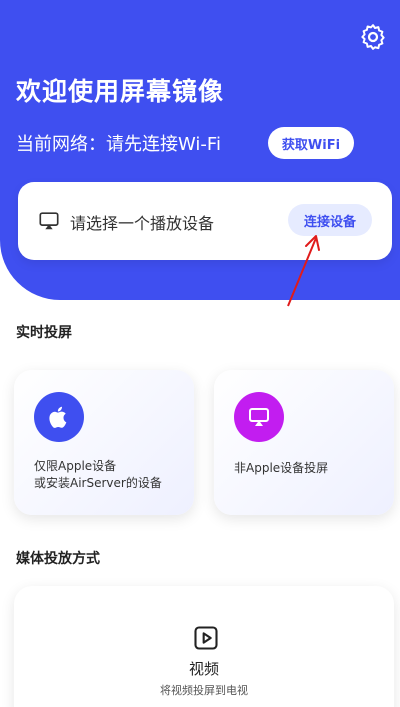 The height and width of the screenshot is (707, 400). What do you see at coordinates (311, 143) in the screenshot?
I see `get-wifi-button: 获取WiFi` at bounding box center [311, 143].